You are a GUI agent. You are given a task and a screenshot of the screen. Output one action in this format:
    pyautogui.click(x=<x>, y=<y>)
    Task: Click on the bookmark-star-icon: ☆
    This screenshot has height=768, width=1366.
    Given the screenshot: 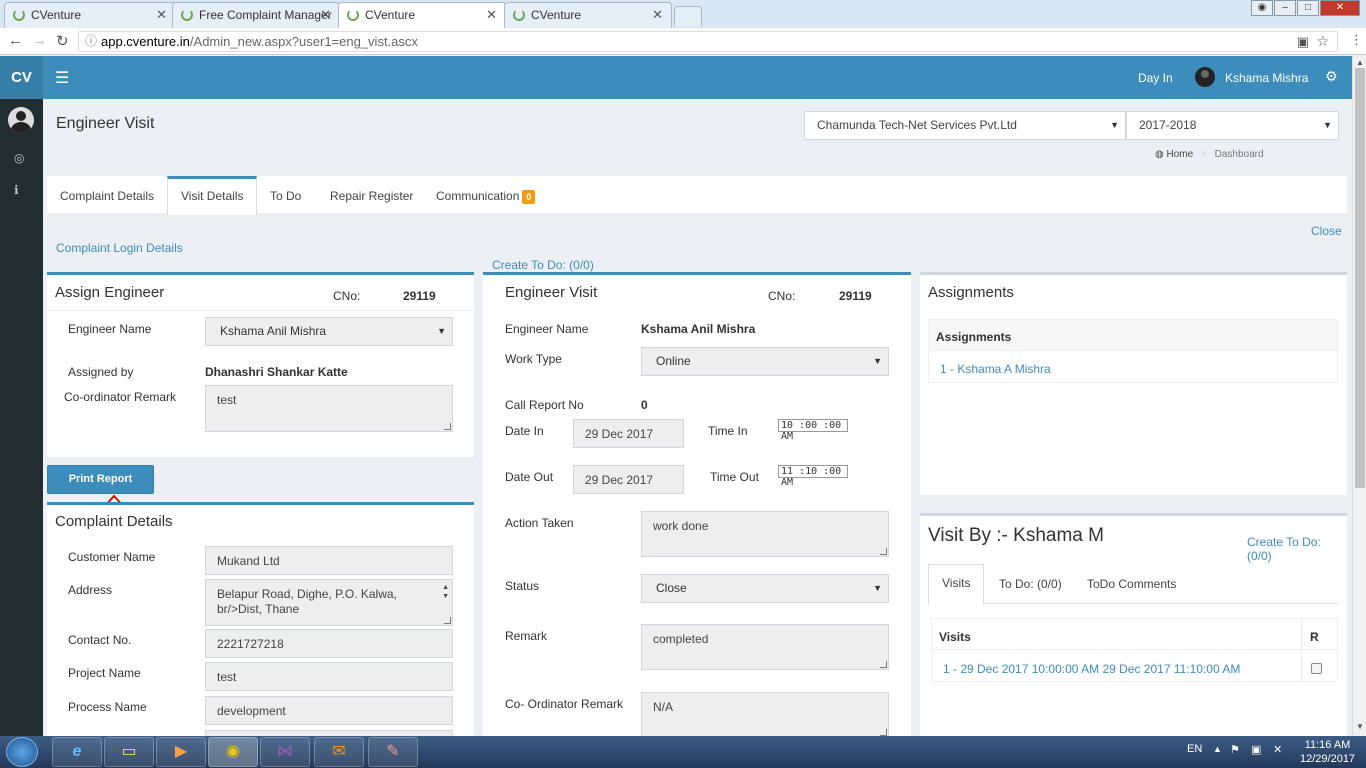 What is the action you would take?
    pyautogui.click(x=1322, y=41)
    